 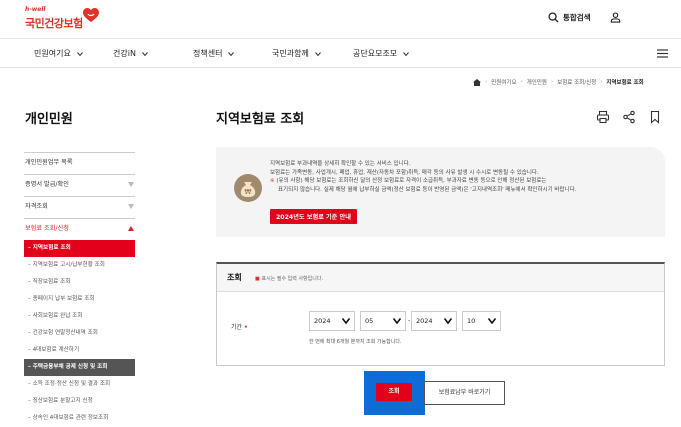 What do you see at coordinates (79, 229) in the screenshot?
I see `sidebar-item-premium: 보험료 조회/신청` at bounding box center [79, 229].